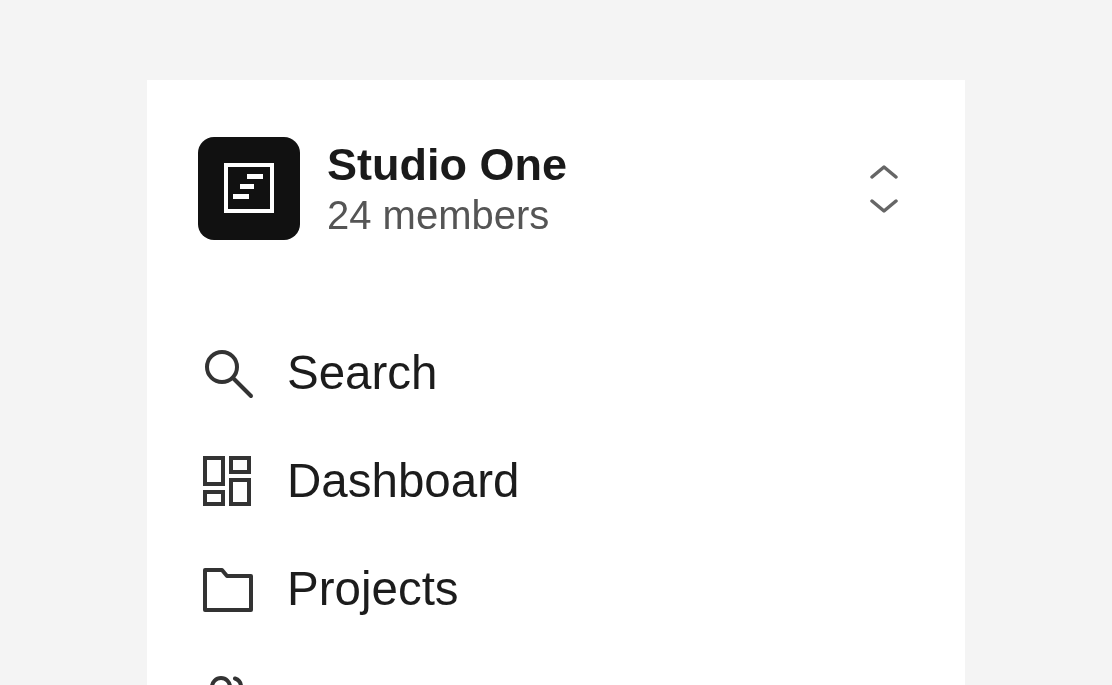 This screenshot has height=685, width=1112. I want to click on workspace-name: Studio One, so click(447, 164).